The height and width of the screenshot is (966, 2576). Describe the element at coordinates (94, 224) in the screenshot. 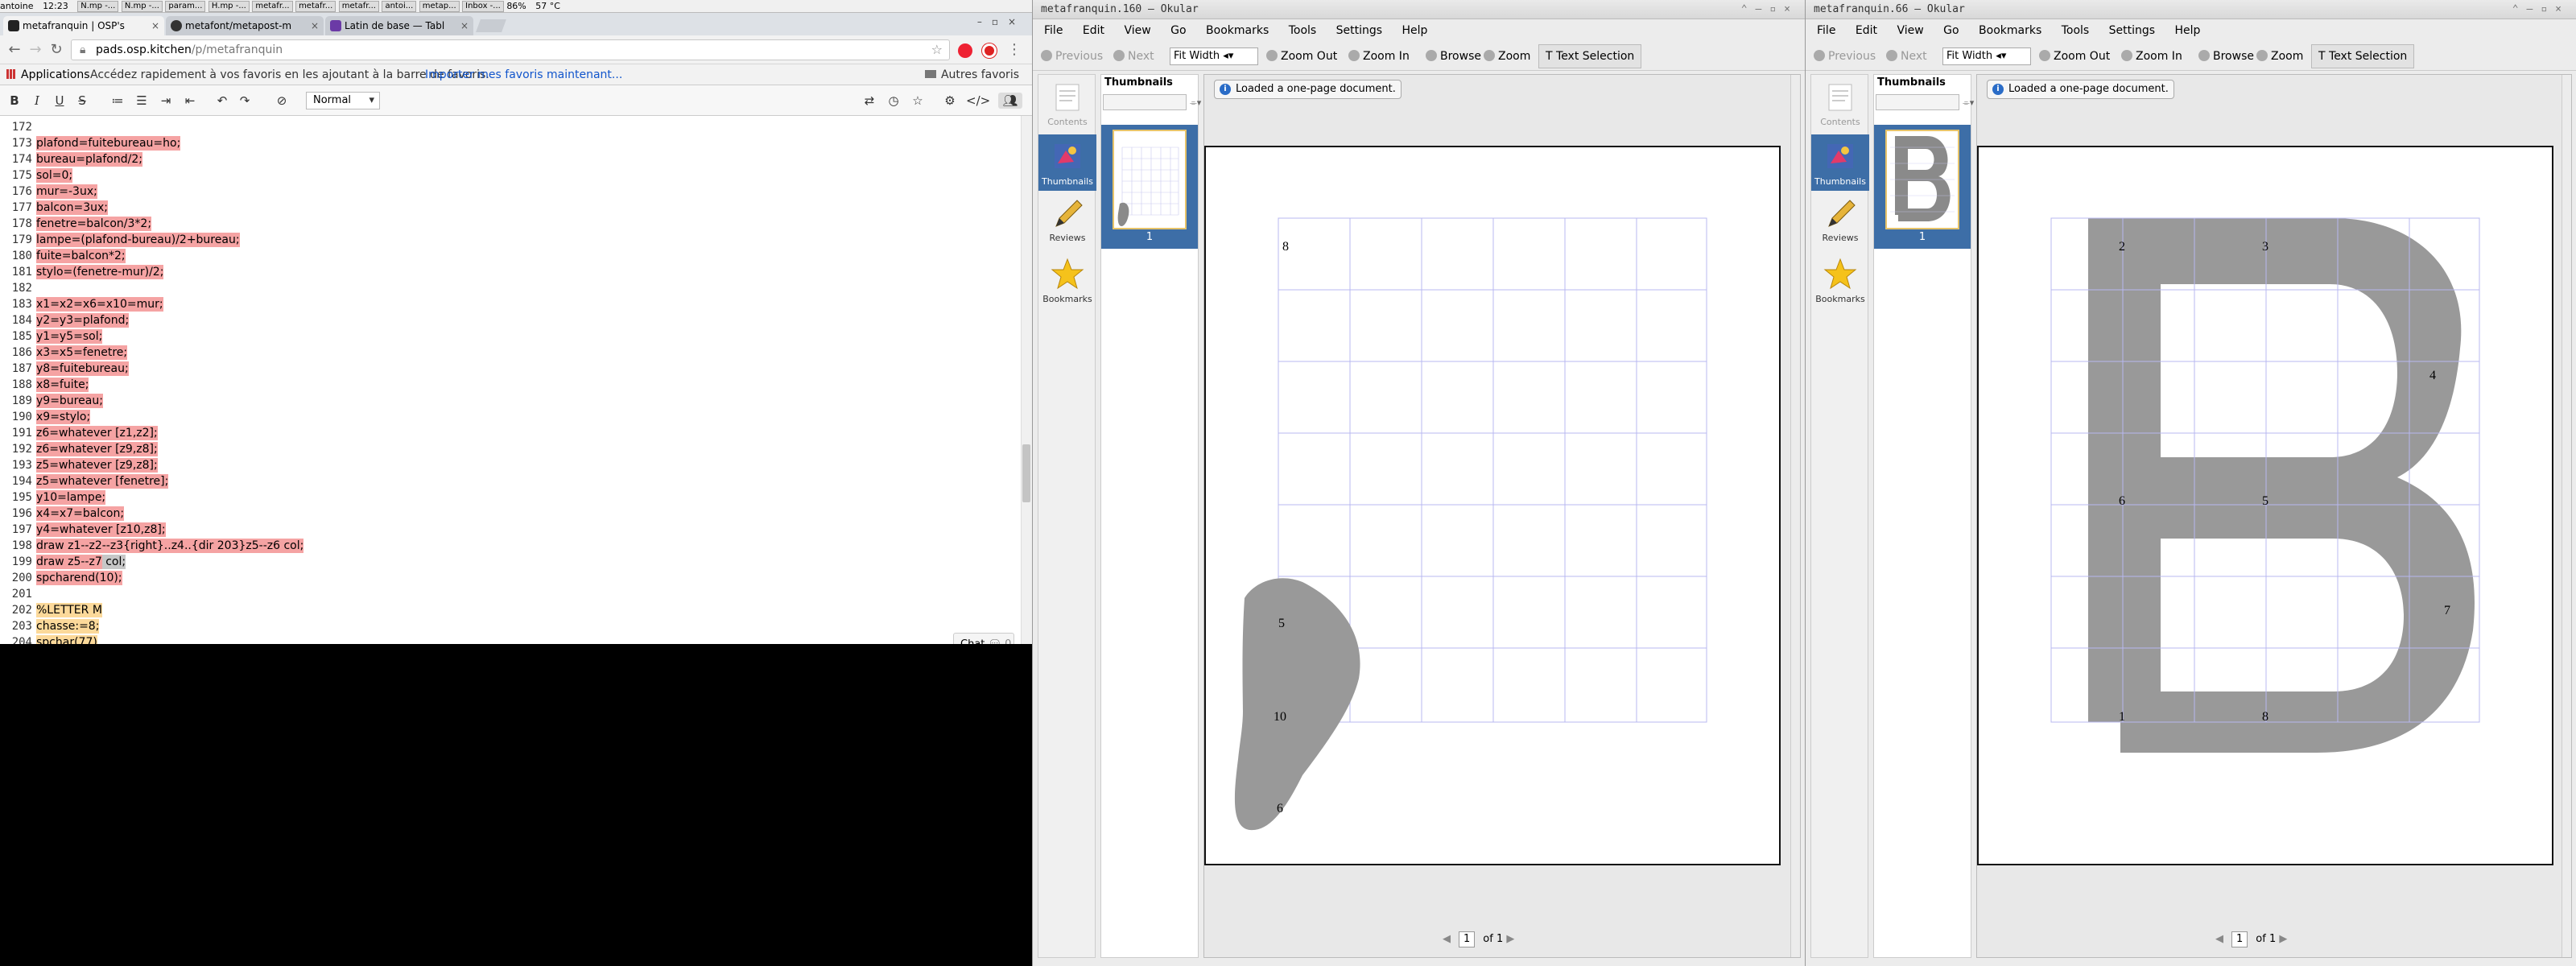

I see `code-line: fenetre=balcon/3*2;` at that location.